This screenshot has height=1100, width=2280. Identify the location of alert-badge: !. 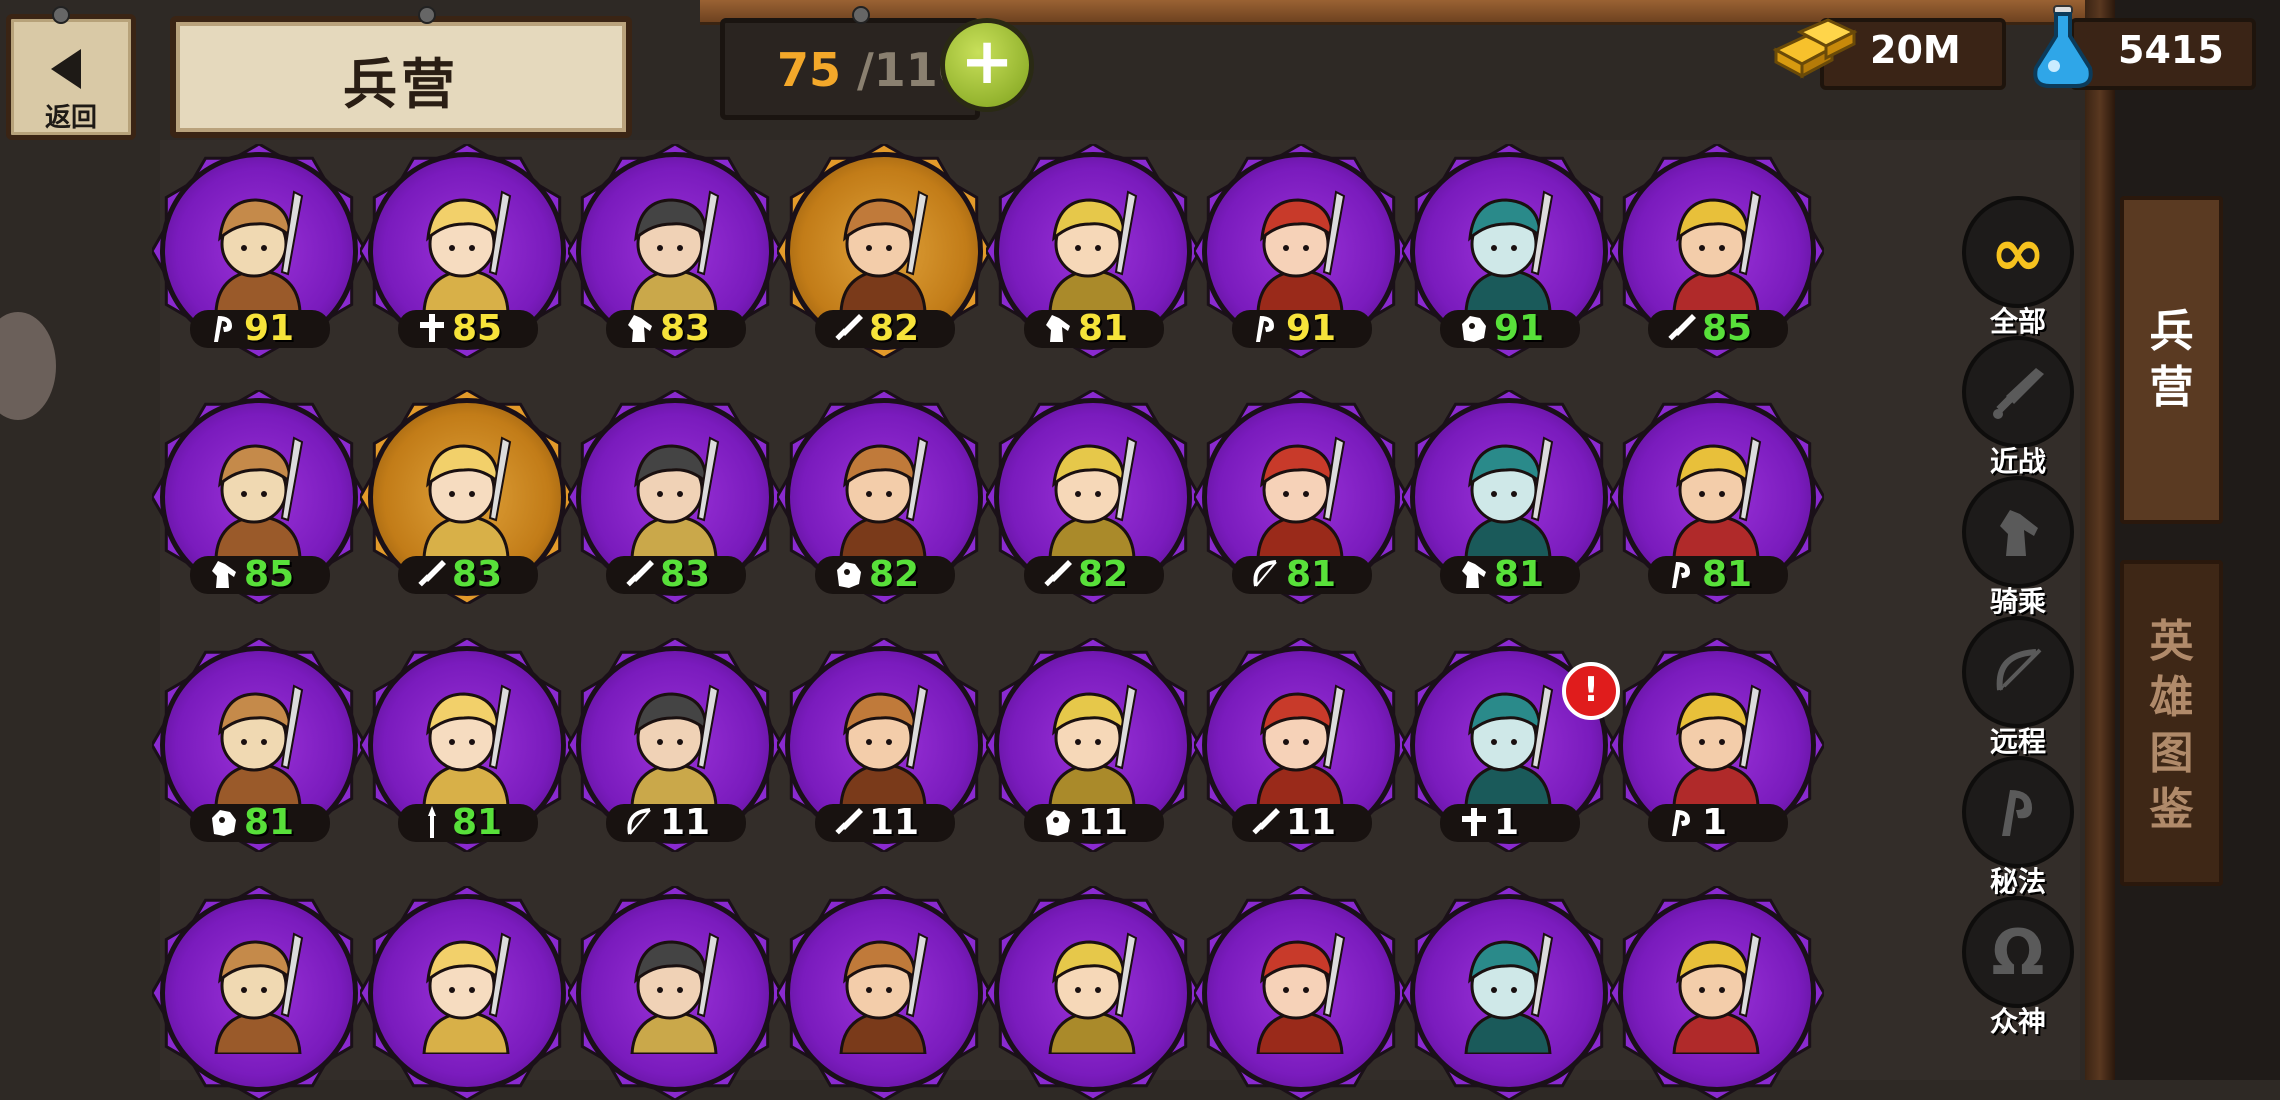
(1591, 691).